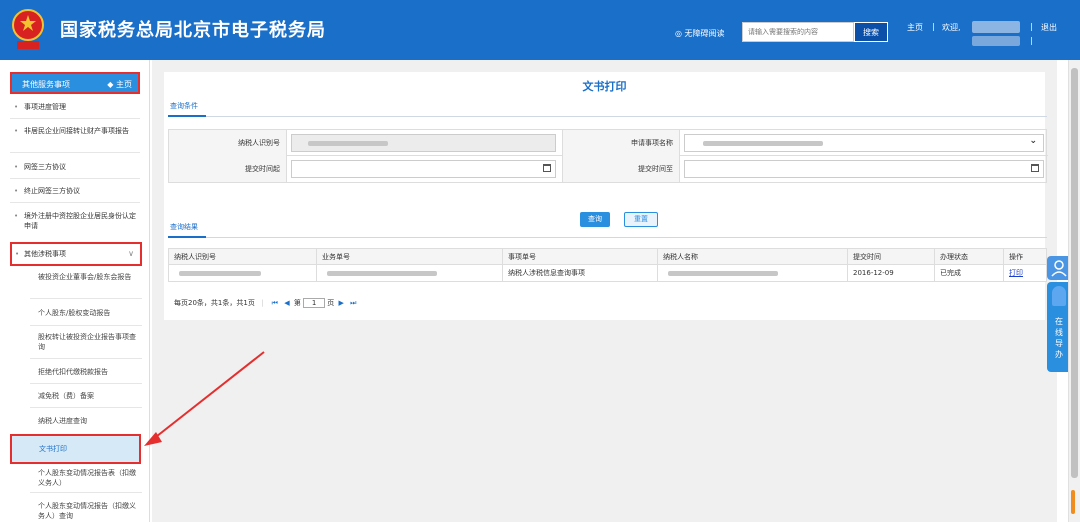 The height and width of the screenshot is (522, 1080). I want to click on site-title: 国家税务总局北京市电子税务局, so click(193, 30).